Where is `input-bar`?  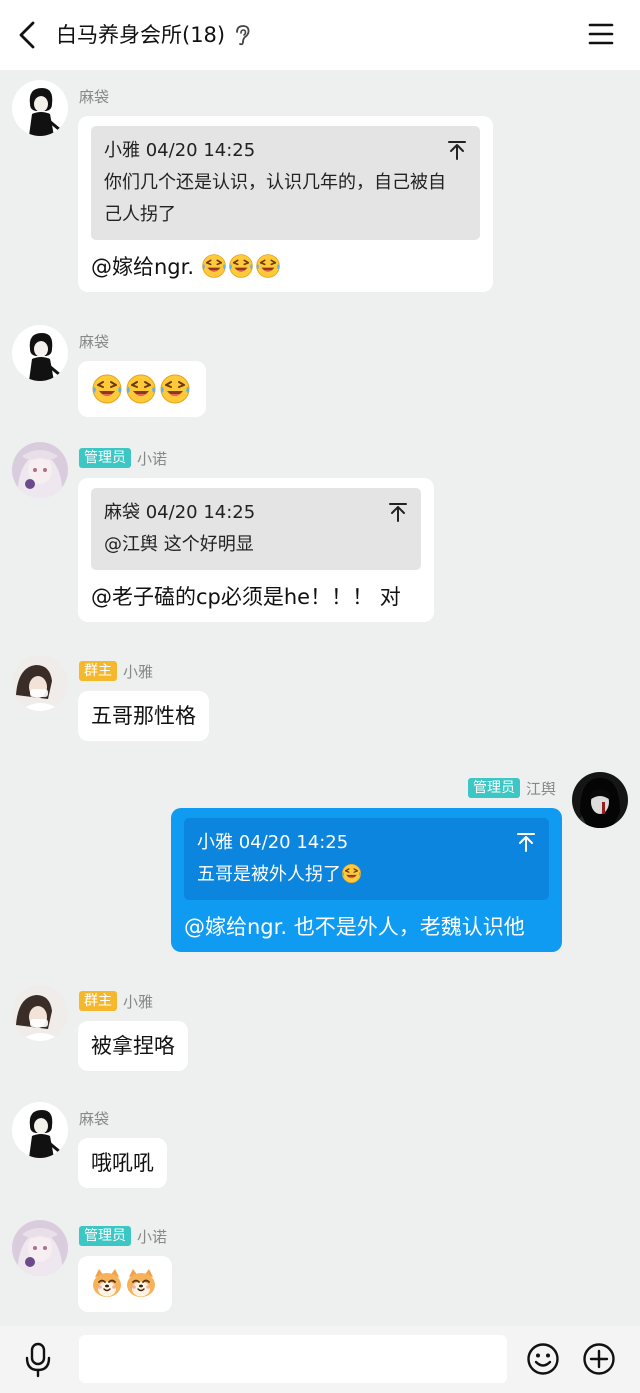 input-bar is located at coordinates (320, 1359).